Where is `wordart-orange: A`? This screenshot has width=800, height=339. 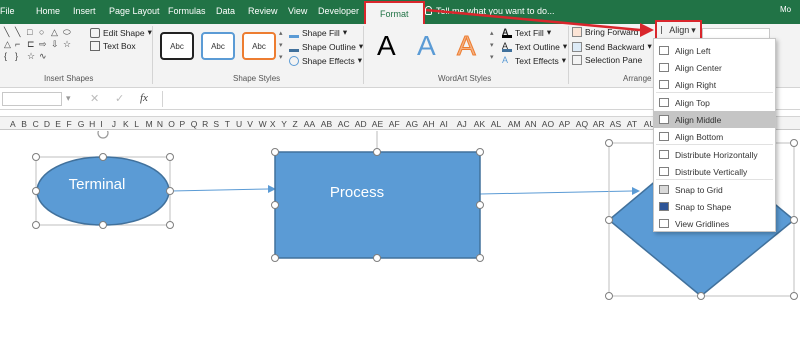
wordart-orange: A is located at coordinates (467, 46).